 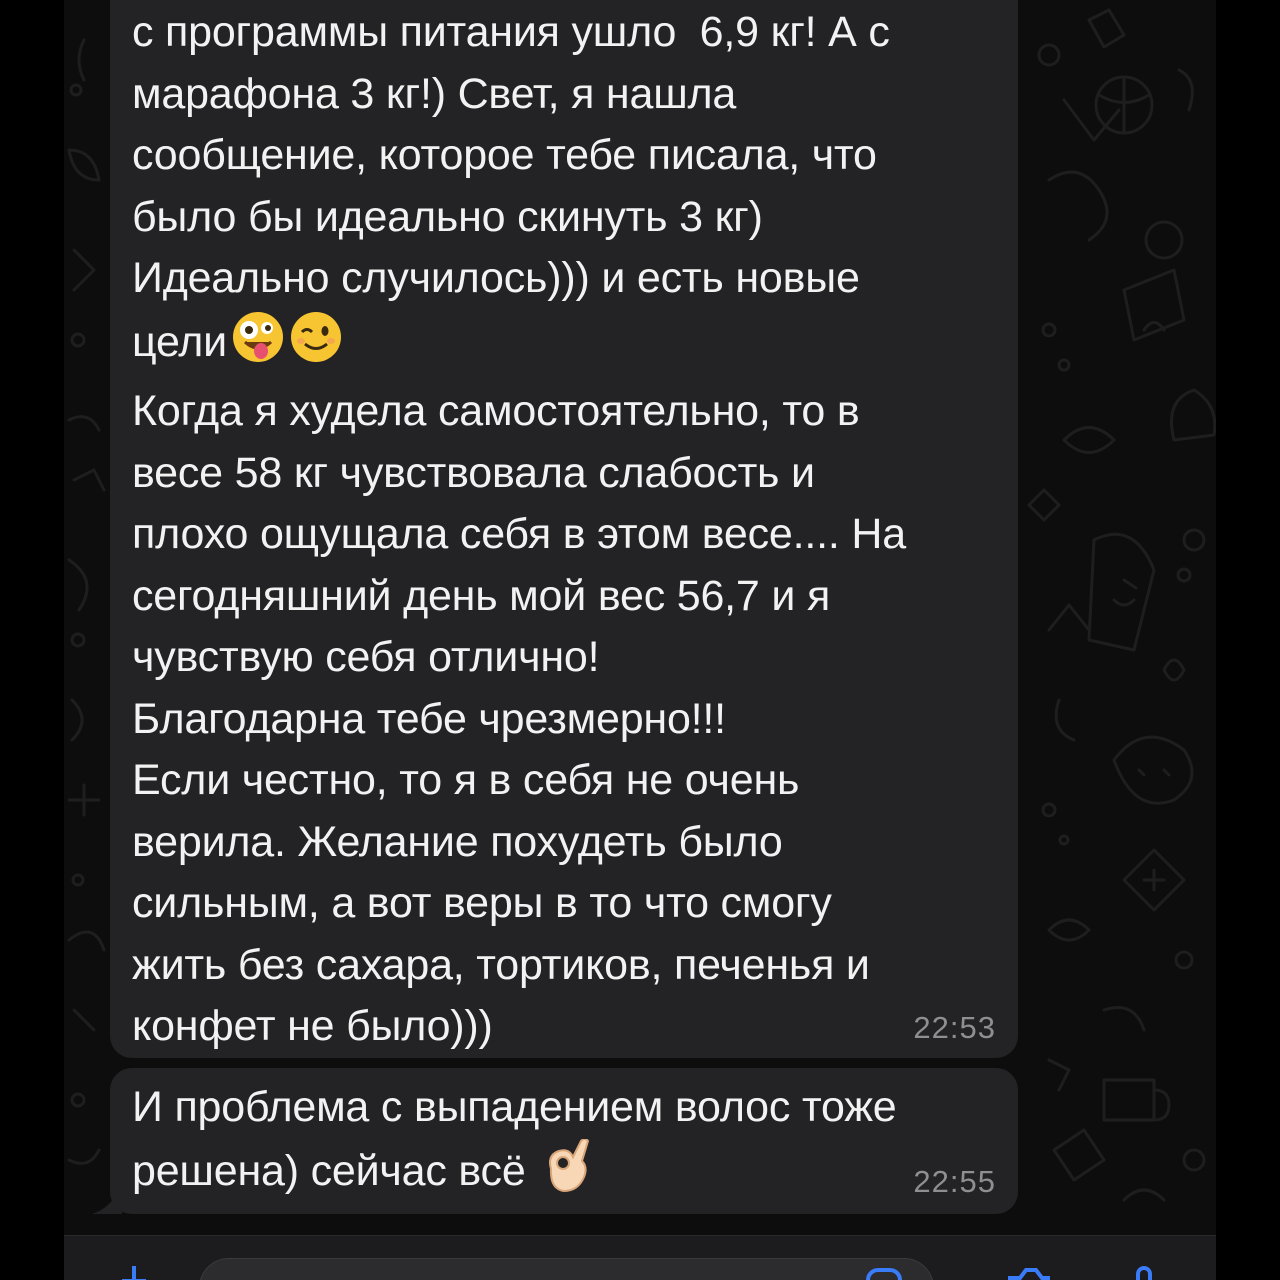 What do you see at coordinates (566, 1174) in the screenshot?
I see `ok-hand-emoji` at bounding box center [566, 1174].